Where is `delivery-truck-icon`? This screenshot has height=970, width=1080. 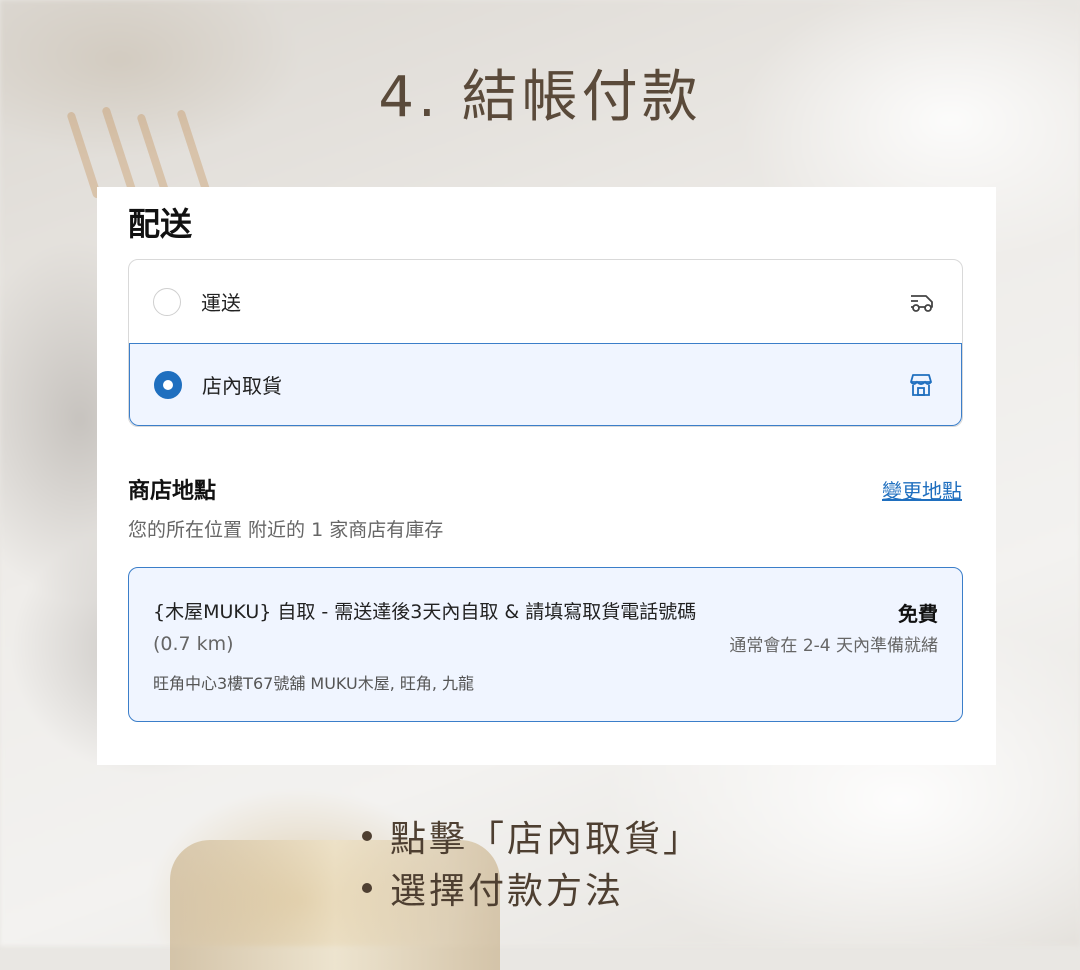 delivery-truck-icon is located at coordinates (922, 303).